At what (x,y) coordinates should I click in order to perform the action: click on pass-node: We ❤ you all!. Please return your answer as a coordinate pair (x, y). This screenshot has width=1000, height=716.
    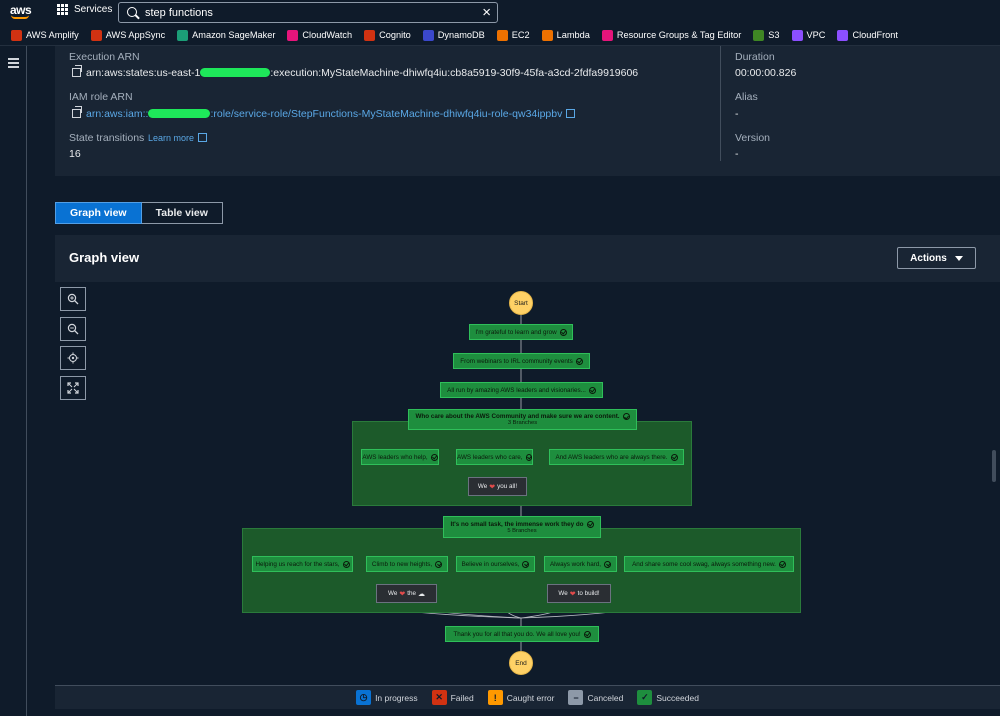
    Looking at the image, I should click on (497, 486).